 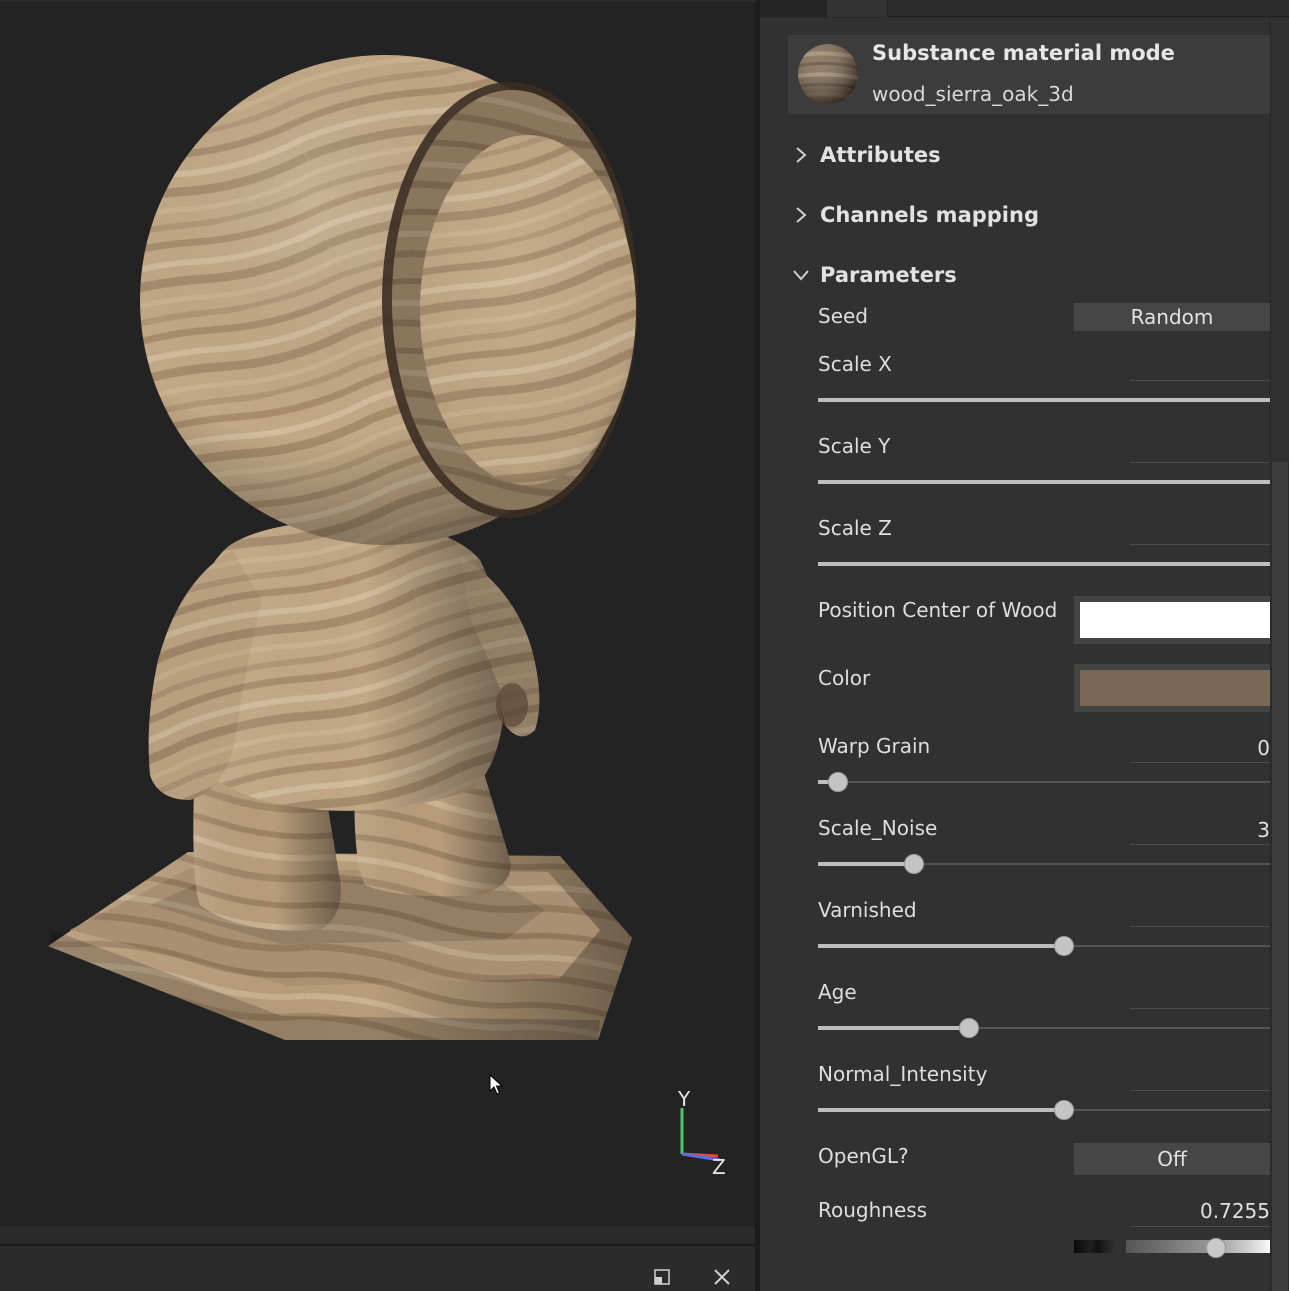 I want to click on roughness-gradient-slider, so click(x=1172, y=1248).